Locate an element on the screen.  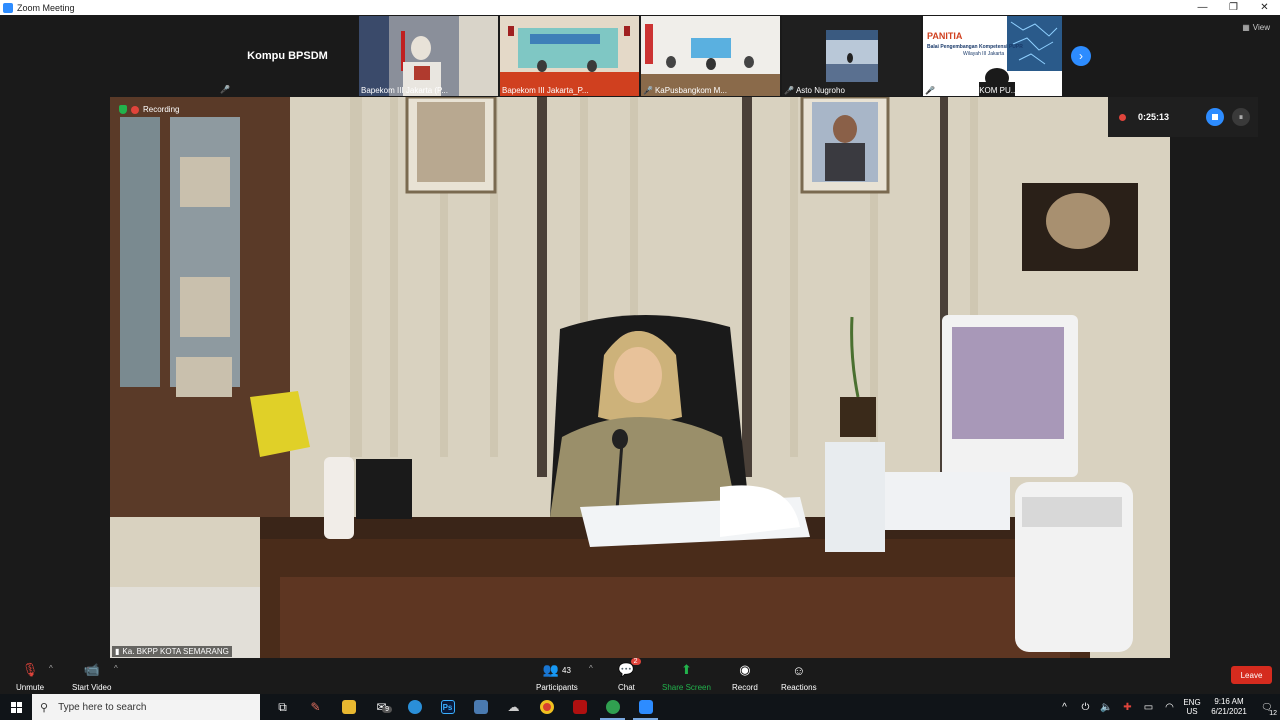
slide-subtitle-2: Wilayah III Jakarta is located at coordinates (984, 54).